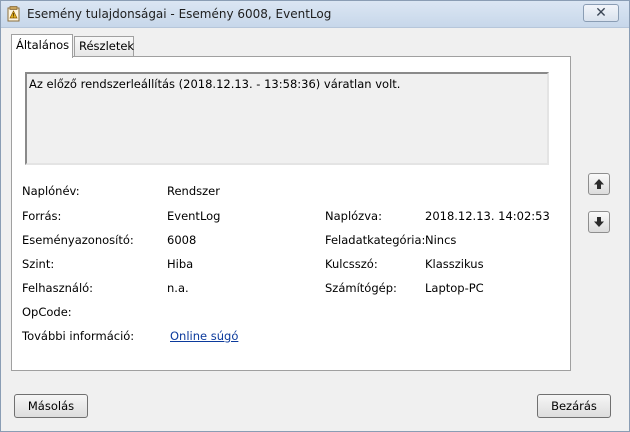 This screenshot has width=630, height=432. I want to click on logged-label: Naplózva:, so click(353, 216).